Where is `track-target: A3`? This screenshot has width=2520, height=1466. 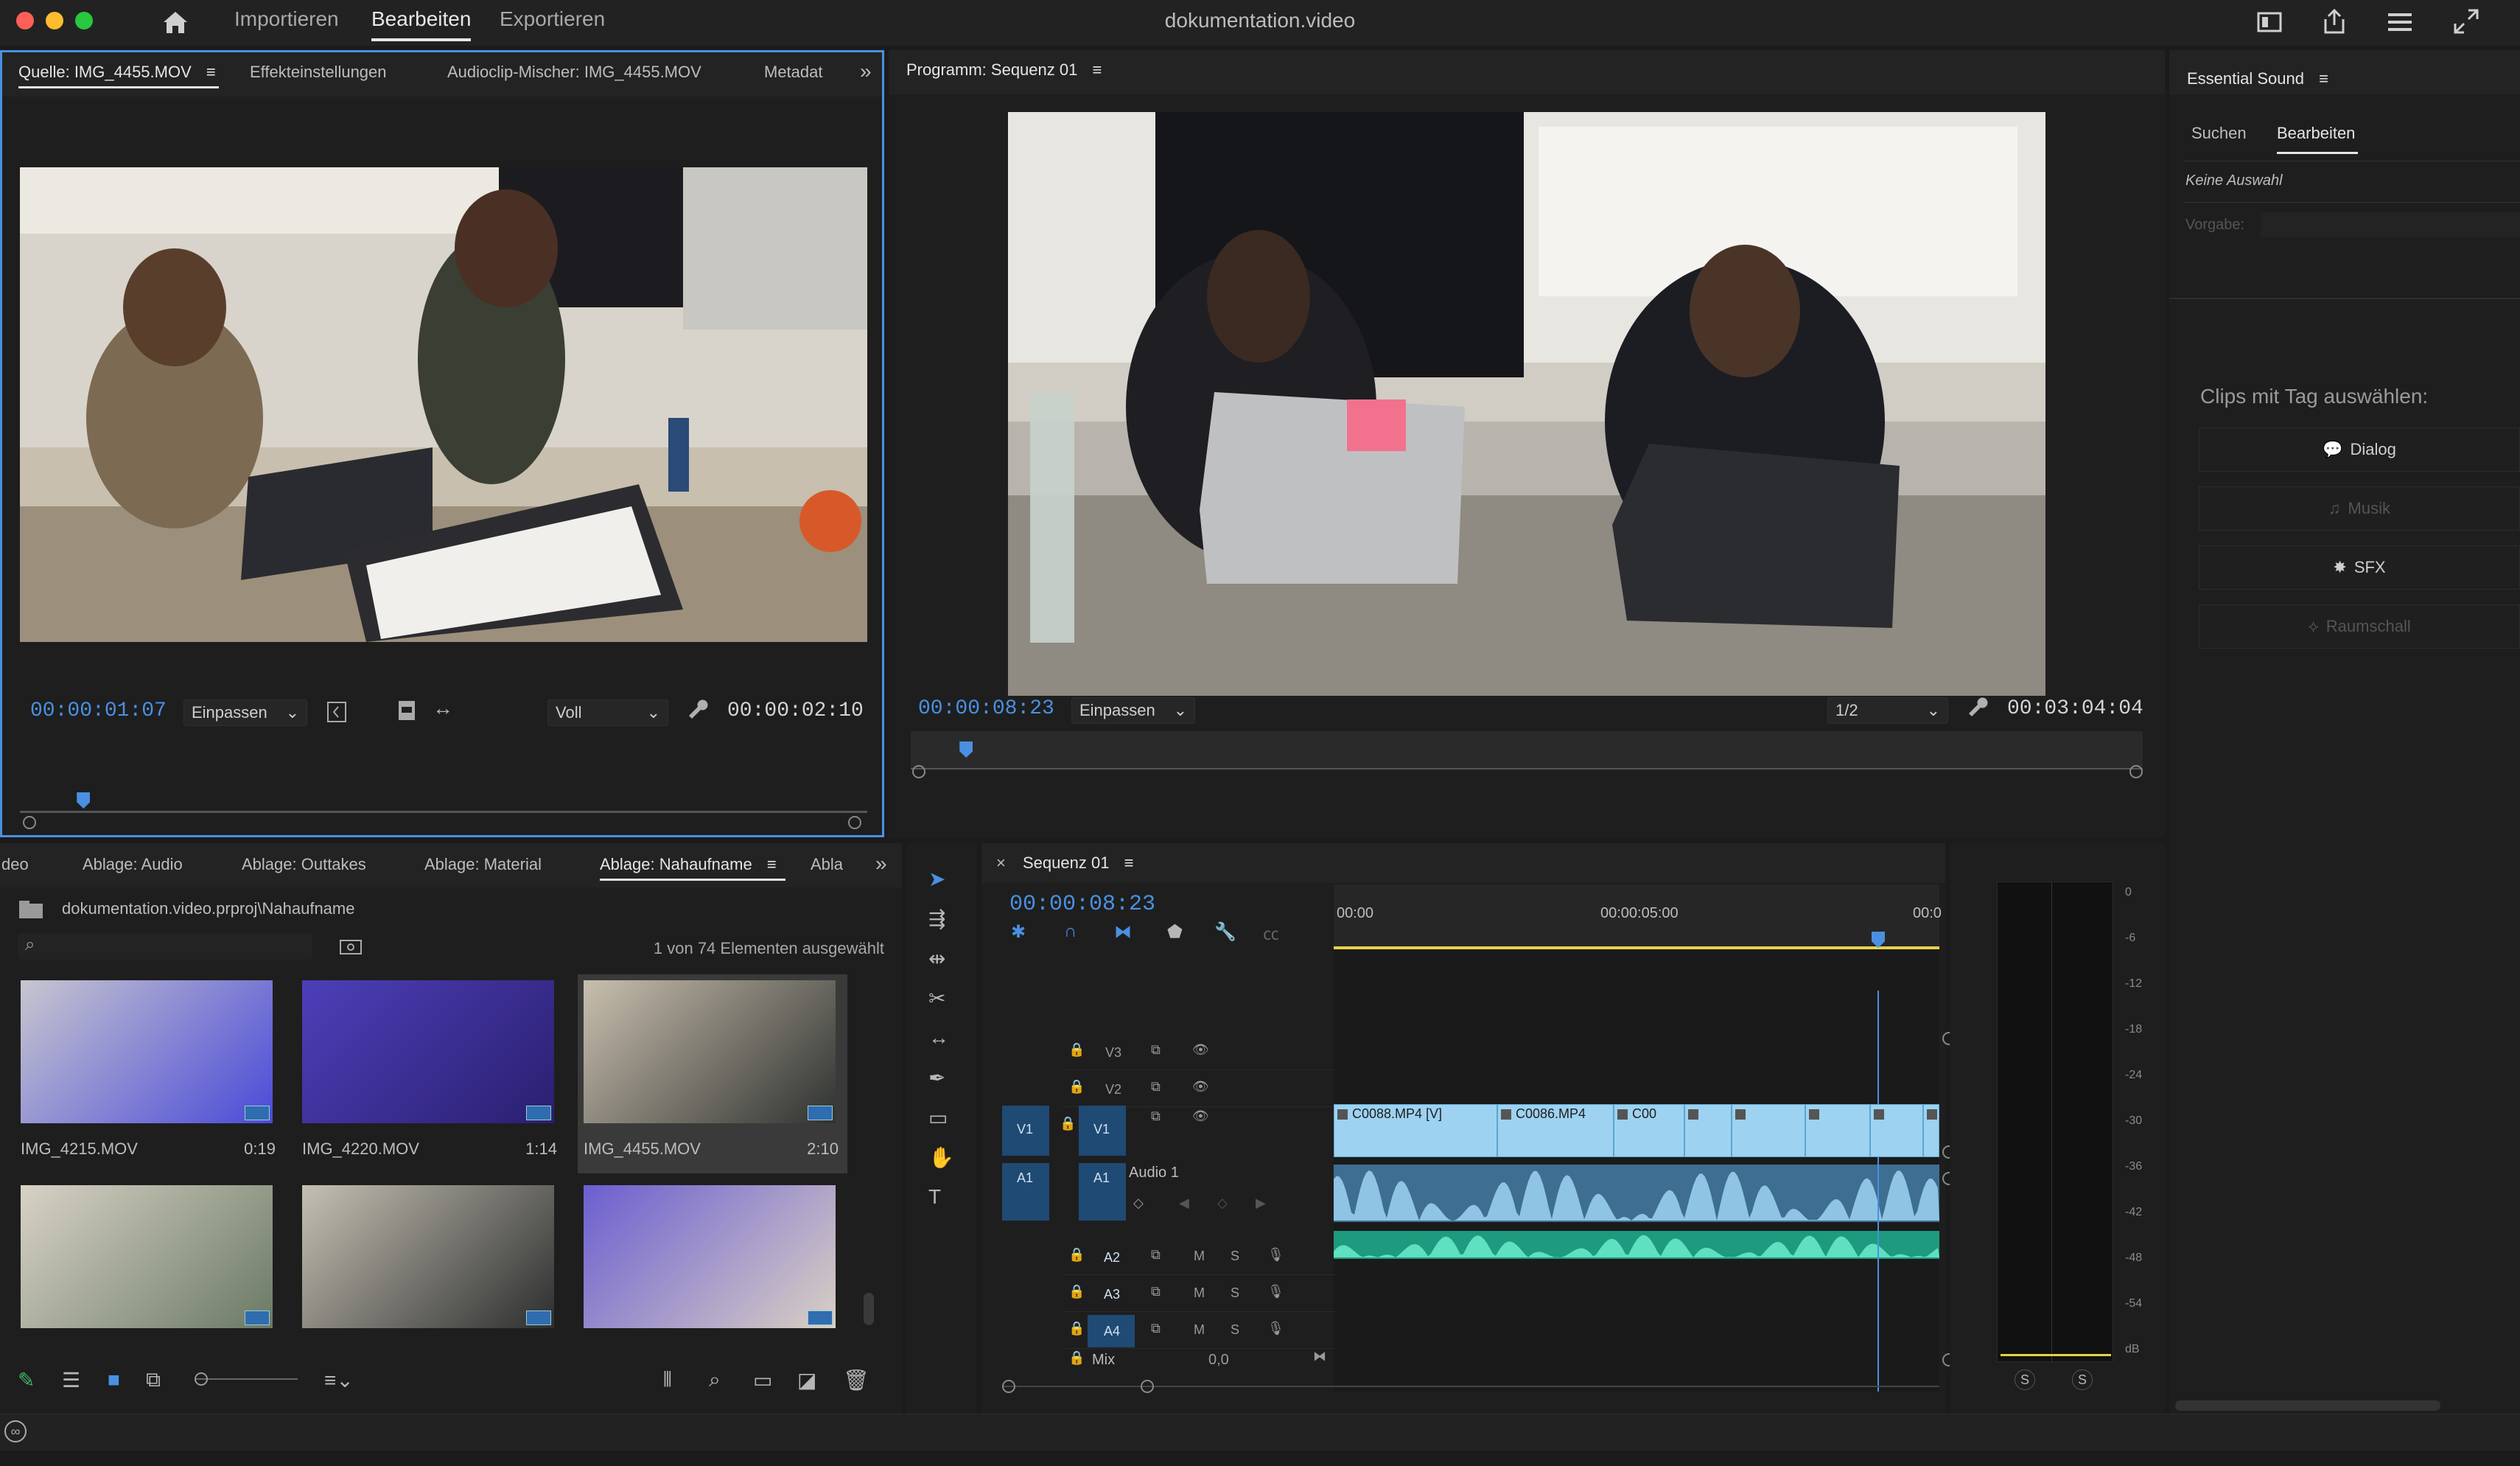
track-target: A3 is located at coordinates (1111, 1294).